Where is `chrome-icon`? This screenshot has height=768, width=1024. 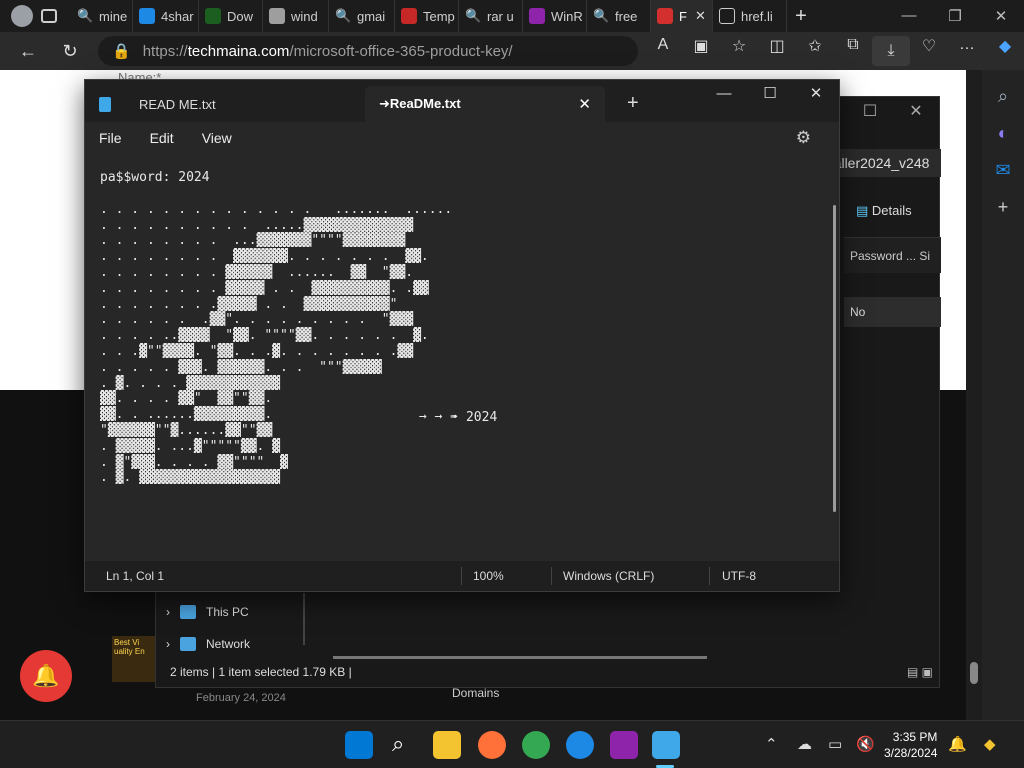
chrome-icon is located at coordinates (536, 745).